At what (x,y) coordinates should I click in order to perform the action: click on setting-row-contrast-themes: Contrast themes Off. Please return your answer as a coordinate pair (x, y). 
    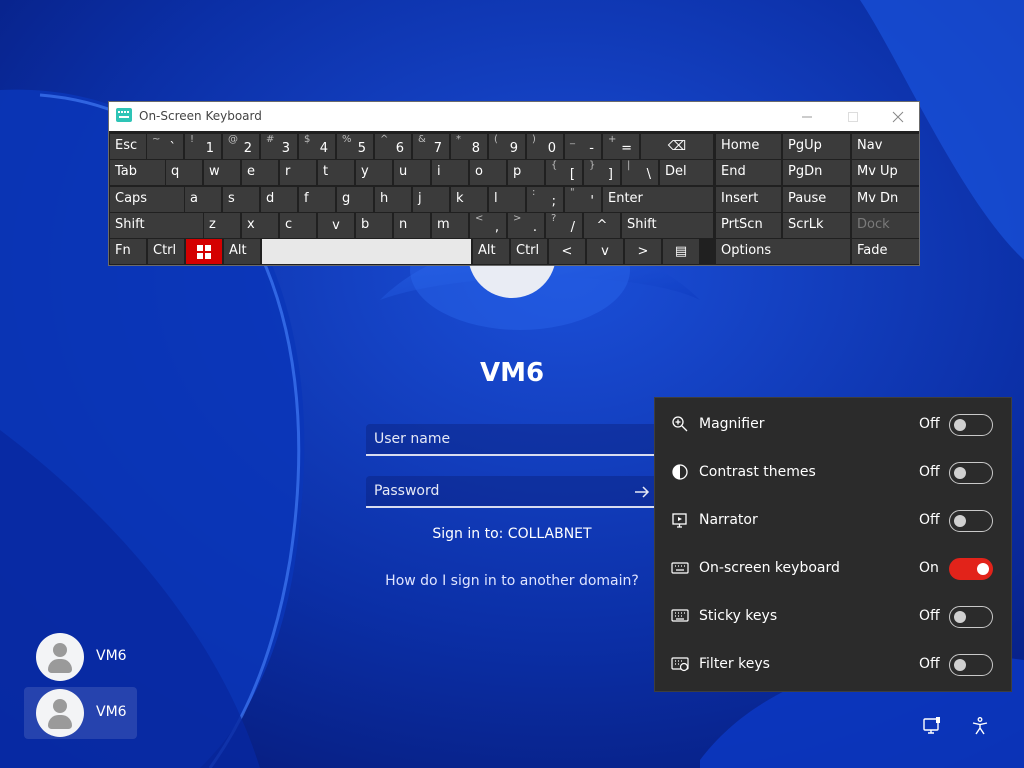
    Looking at the image, I should click on (834, 472).